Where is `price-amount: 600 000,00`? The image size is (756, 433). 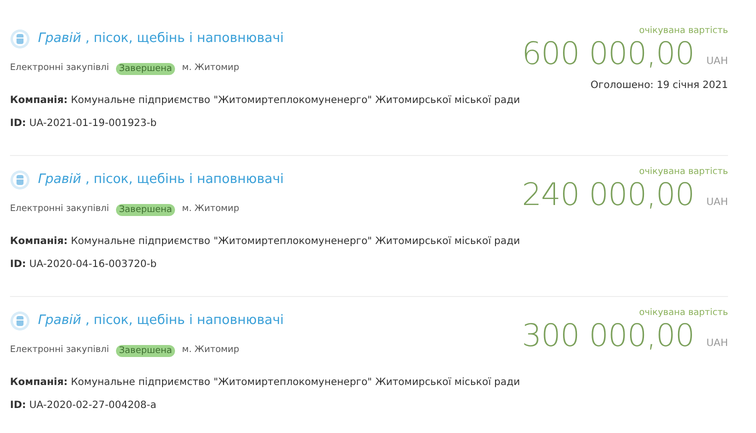
price-amount: 600 000,00 is located at coordinates (608, 54).